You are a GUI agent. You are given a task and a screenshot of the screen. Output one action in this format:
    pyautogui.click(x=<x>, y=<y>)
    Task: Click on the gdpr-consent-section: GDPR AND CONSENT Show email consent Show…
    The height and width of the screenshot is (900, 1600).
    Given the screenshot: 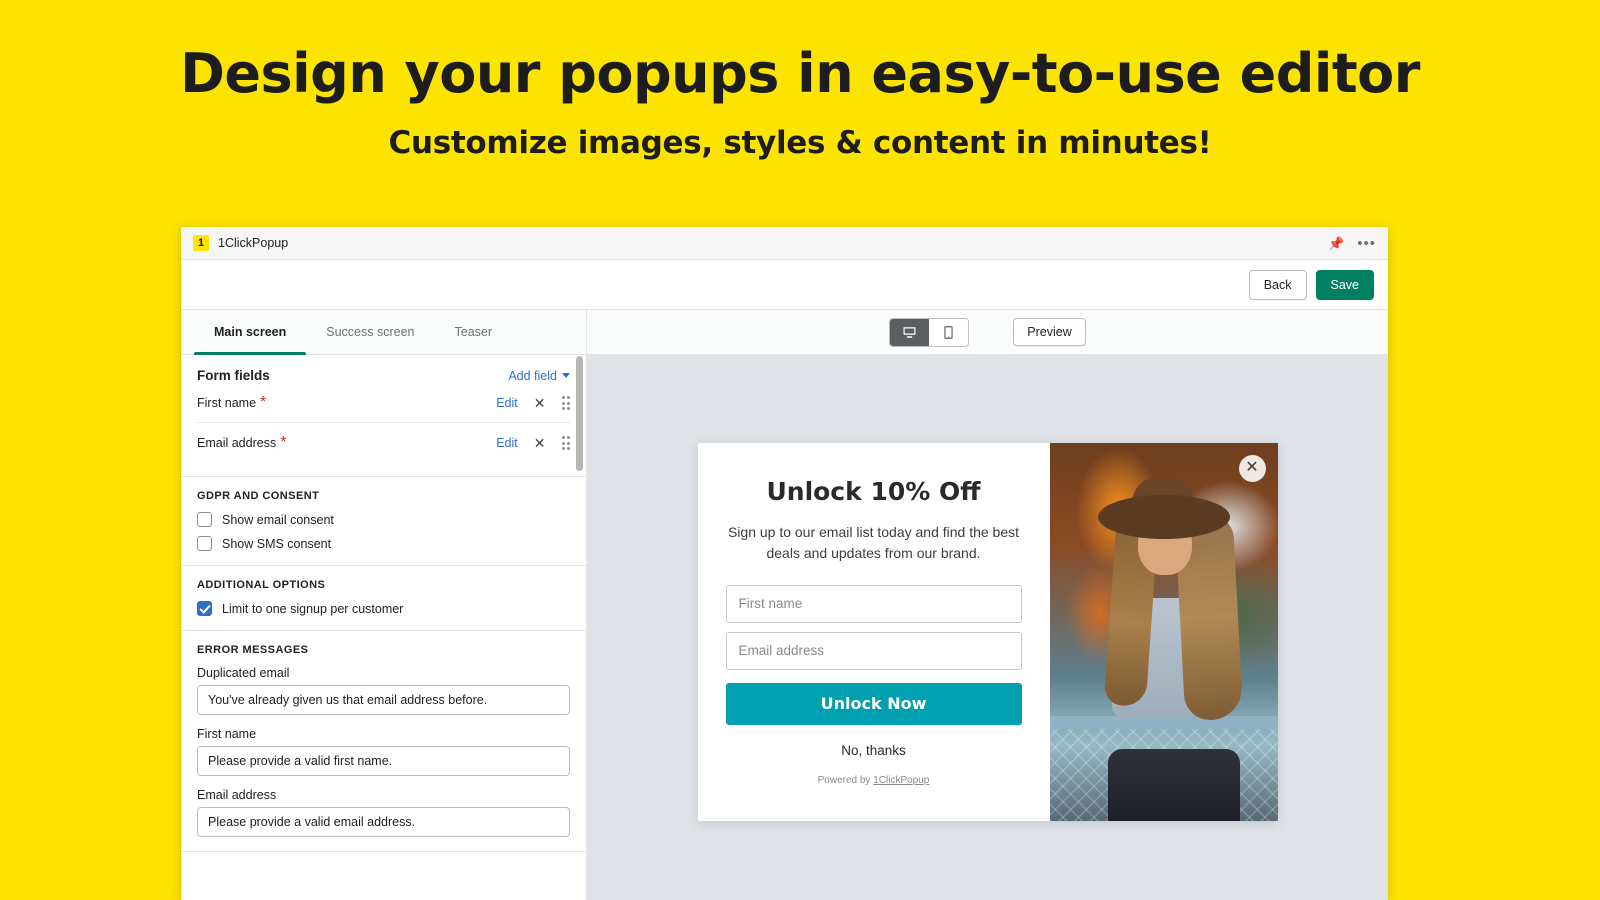 What is the action you would take?
    pyautogui.click(x=383, y=521)
    